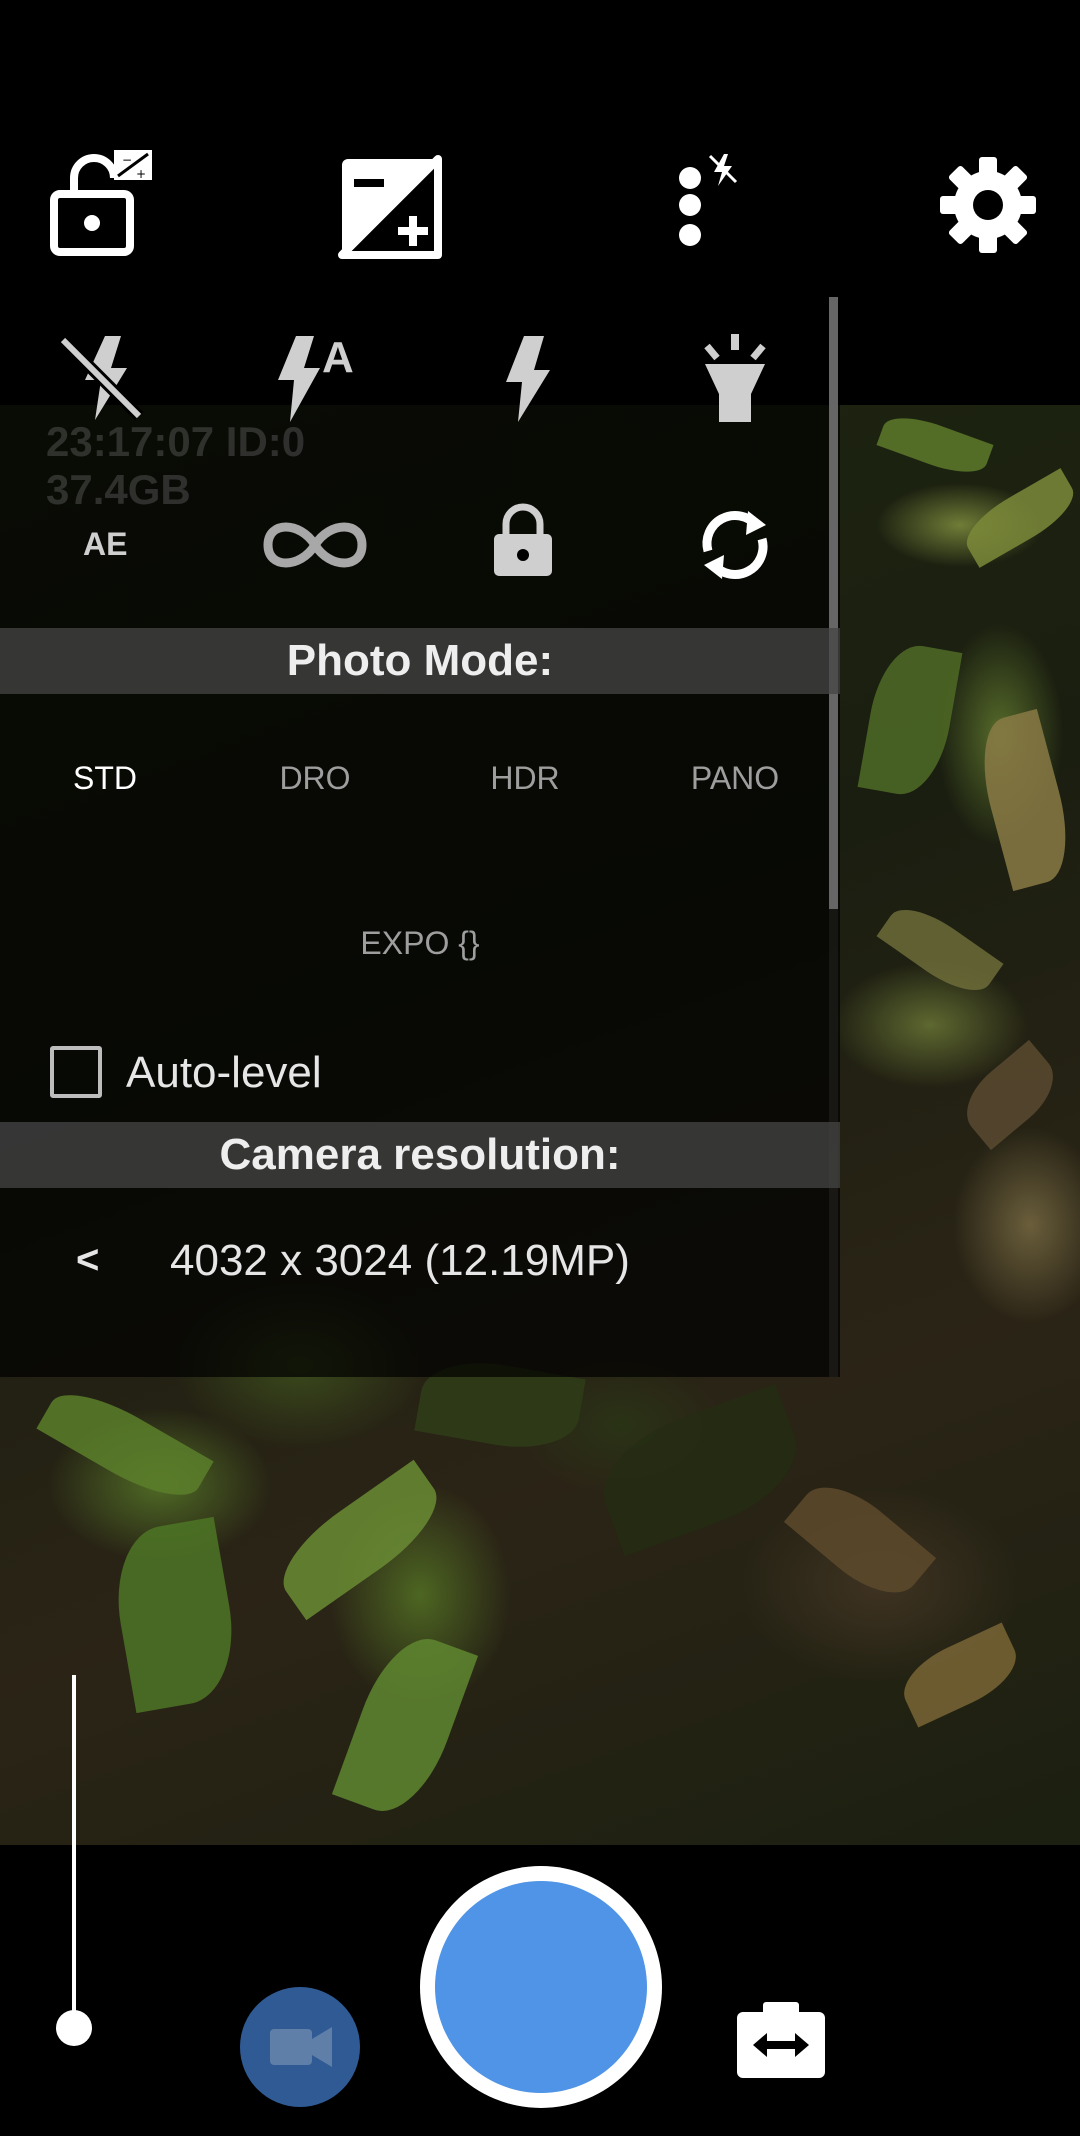 The height and width of the screenshot is (2136, 1080). What do you see at coordinates (87, 1260) in the screenshot?
I see `resolution-prev-button: <` at bounding box center [87, 1260].